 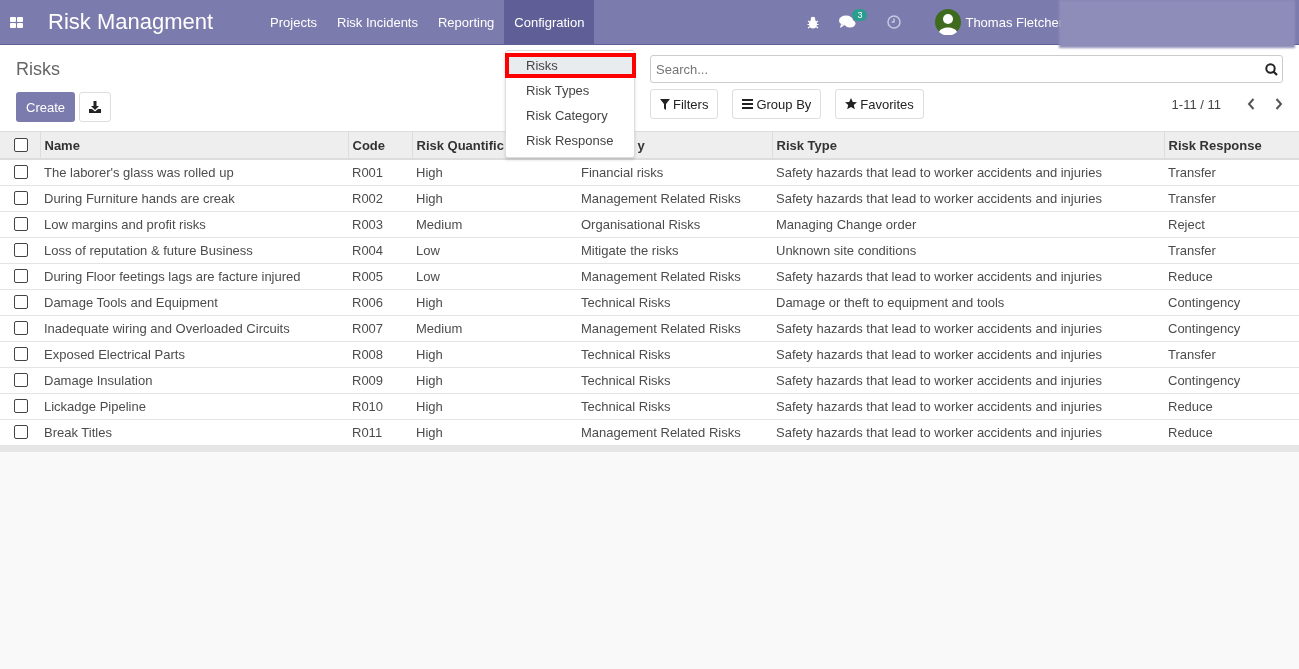 What do you see at coordinates (948, 22) in the screenshot?
I see `avatar-icon` at bounding box center [948, 22].